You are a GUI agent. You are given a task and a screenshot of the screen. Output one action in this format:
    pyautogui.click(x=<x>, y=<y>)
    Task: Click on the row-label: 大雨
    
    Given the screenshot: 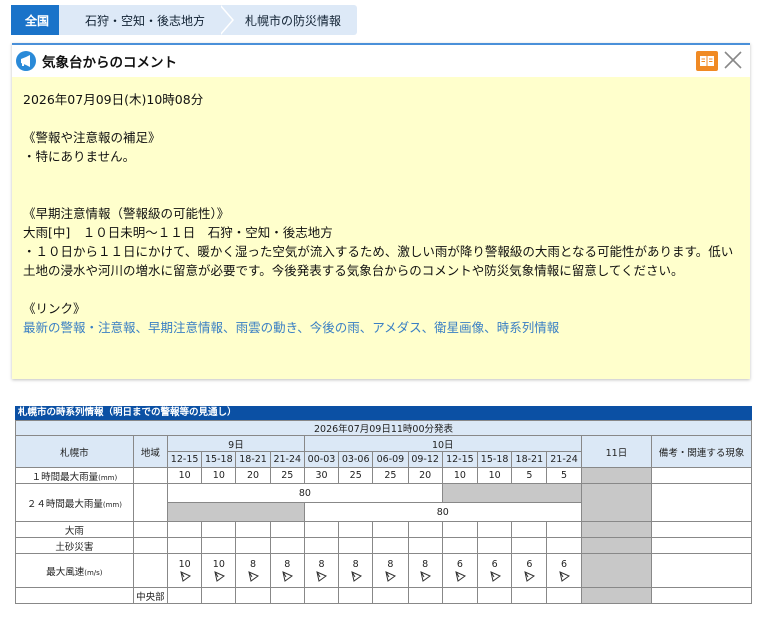 What is the action you would take?
    pyautogui.click(x=74, y=529)
    